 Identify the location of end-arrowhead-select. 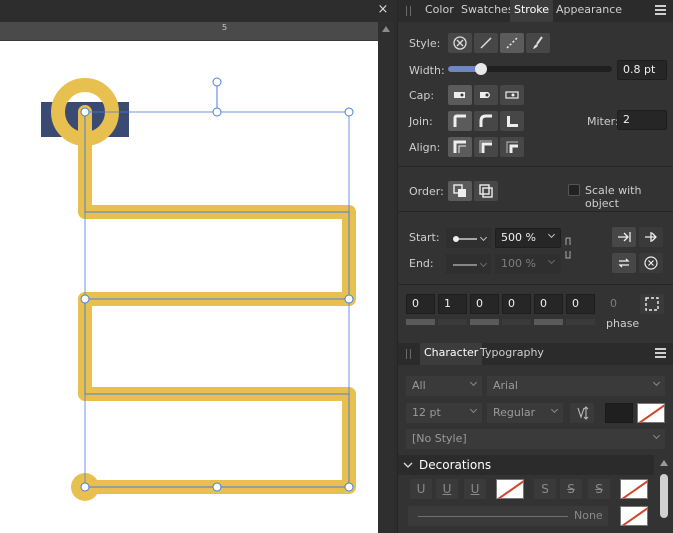
(468, 264).